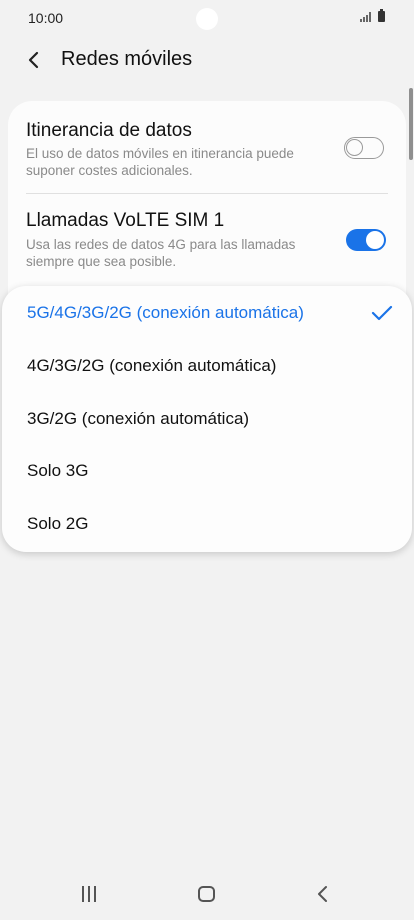  I want to click on option-3g-2g: 3G/2G (conexión automática), so click(207, 420).